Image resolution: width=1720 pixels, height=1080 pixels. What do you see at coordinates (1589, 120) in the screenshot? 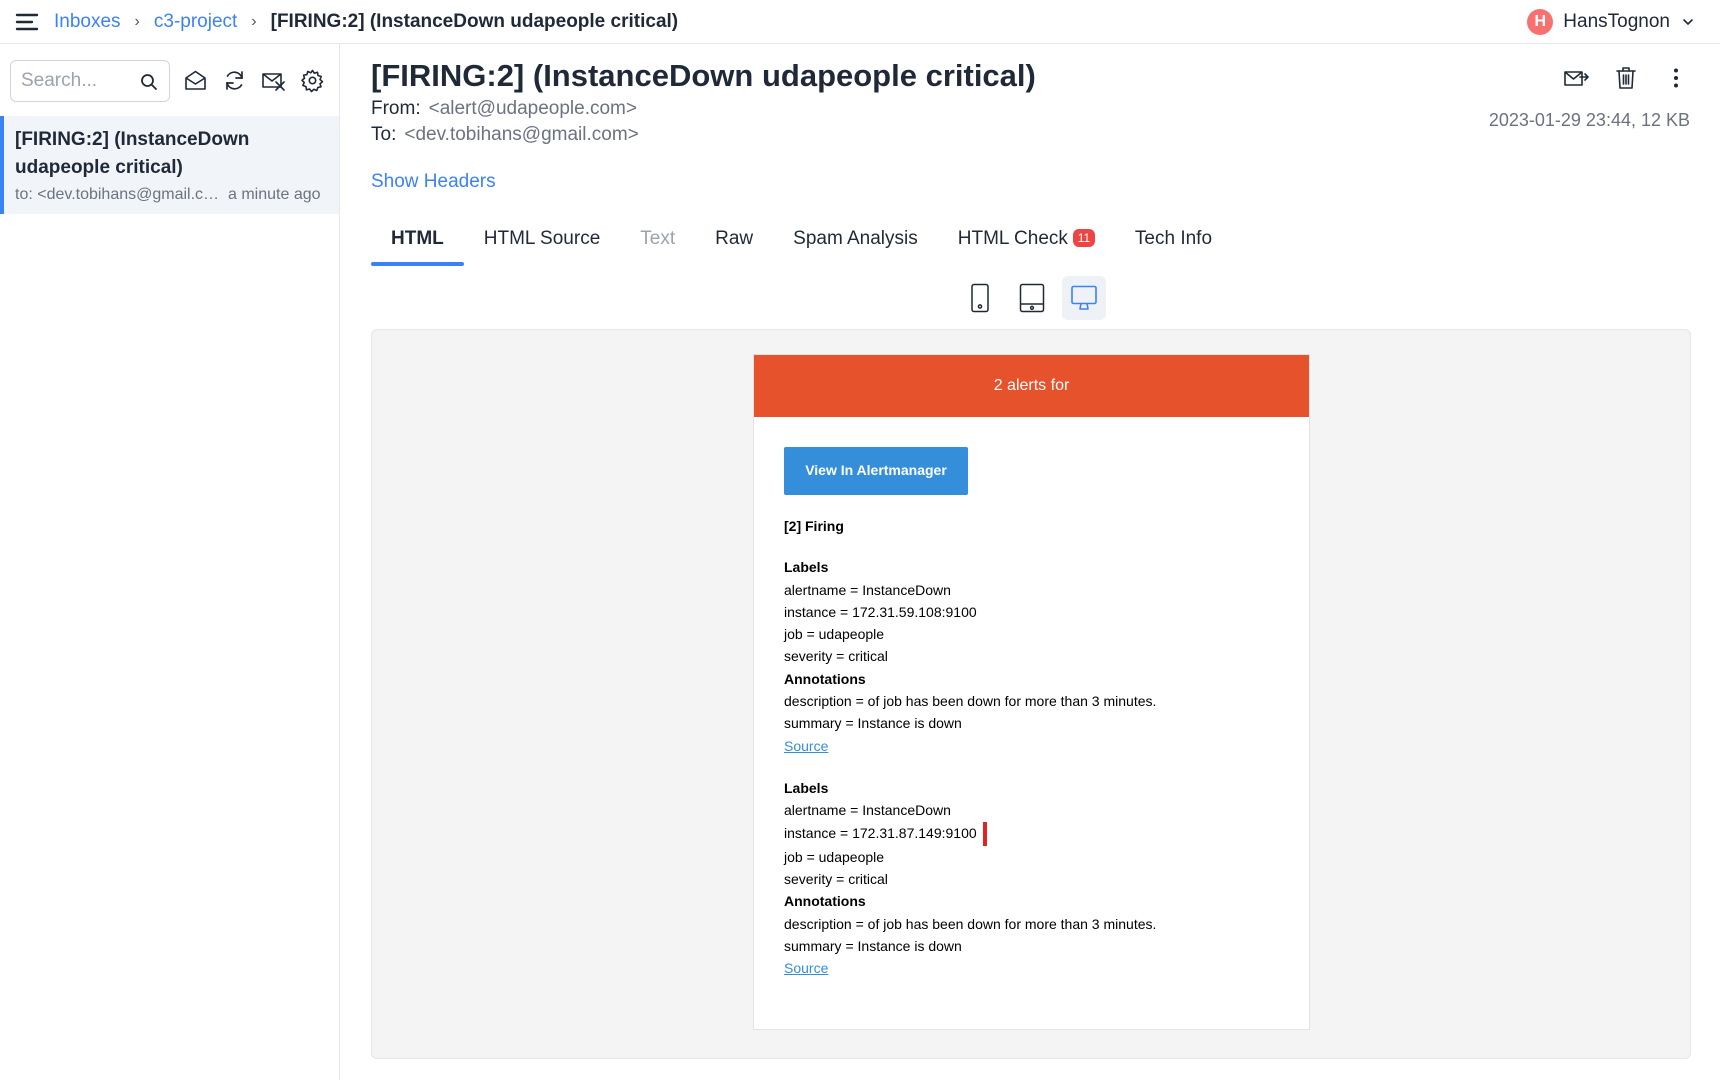
I see `message-meta: 2023-01-29 23:44, 12 KB` at bounding box center [1589, 120].